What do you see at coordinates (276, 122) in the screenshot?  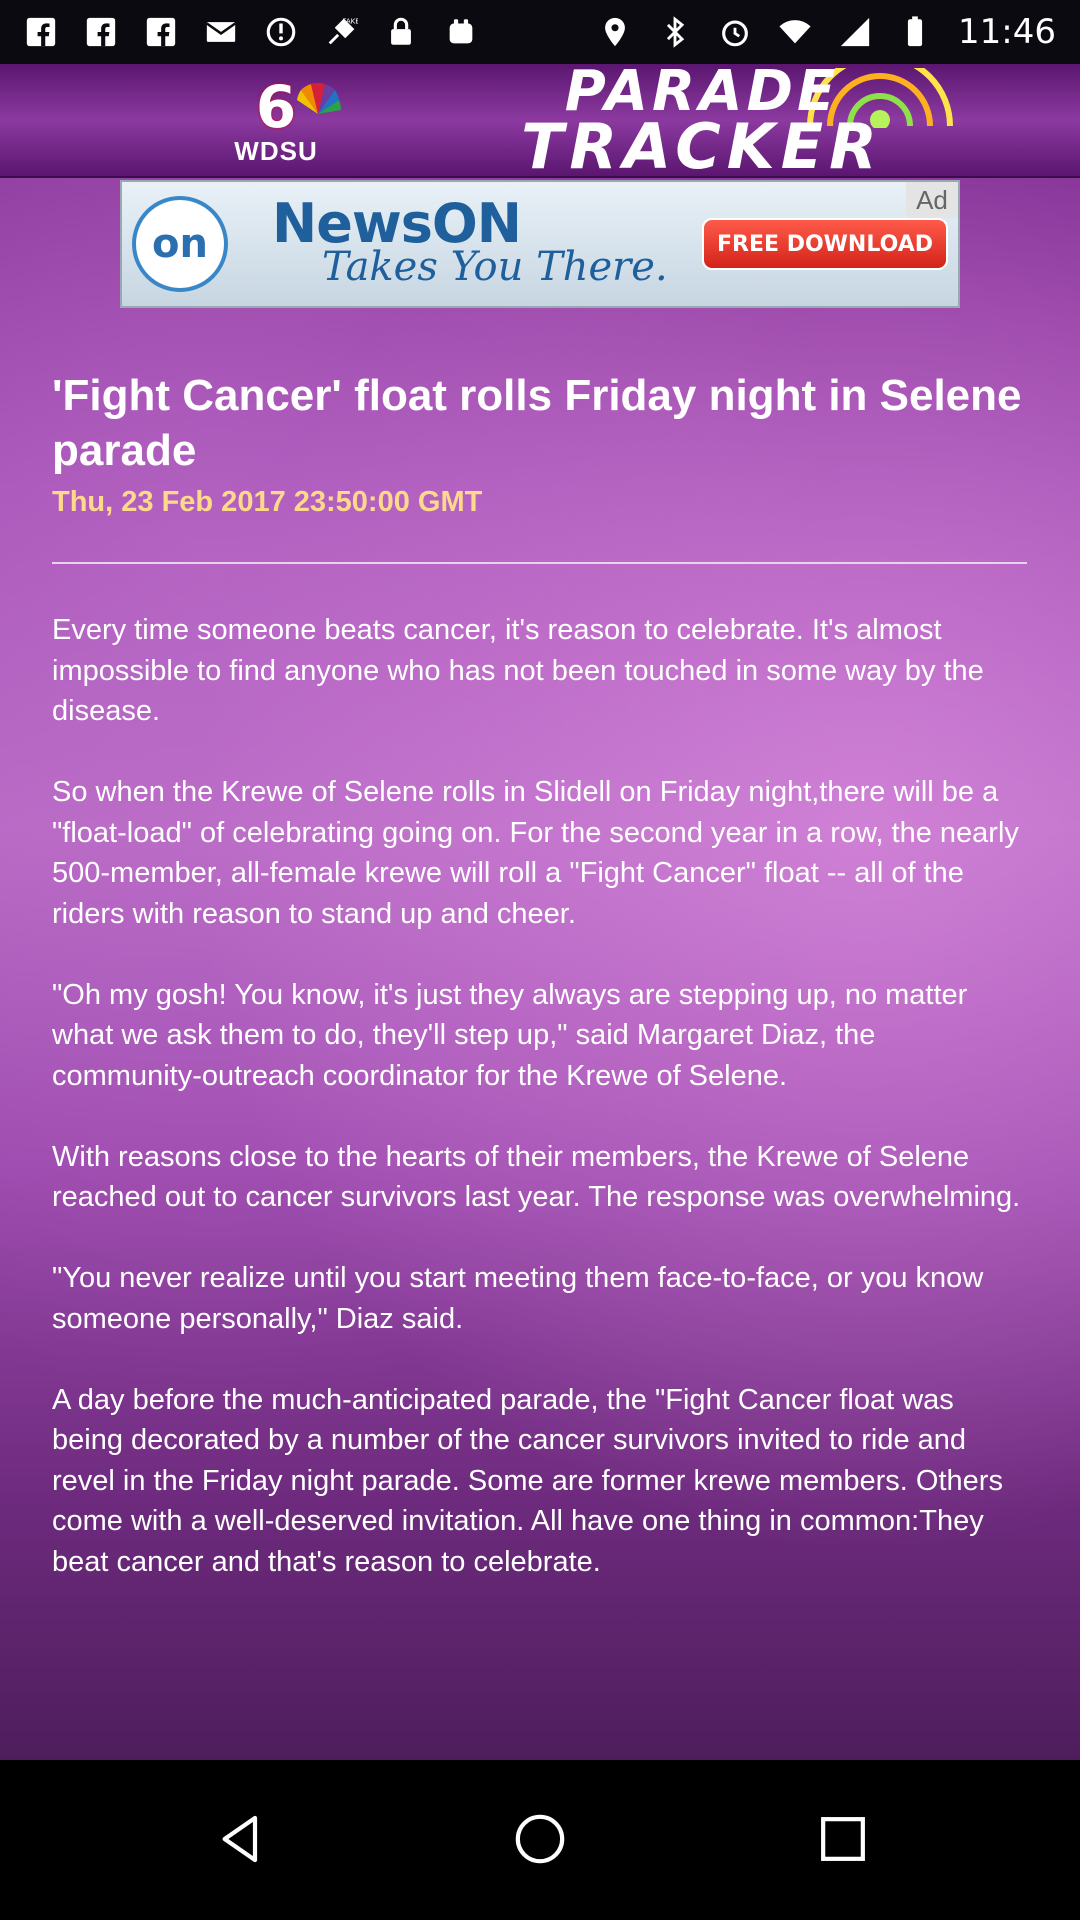 I see `station-logo: 6 WDSU` at bounding box center [276, 122].